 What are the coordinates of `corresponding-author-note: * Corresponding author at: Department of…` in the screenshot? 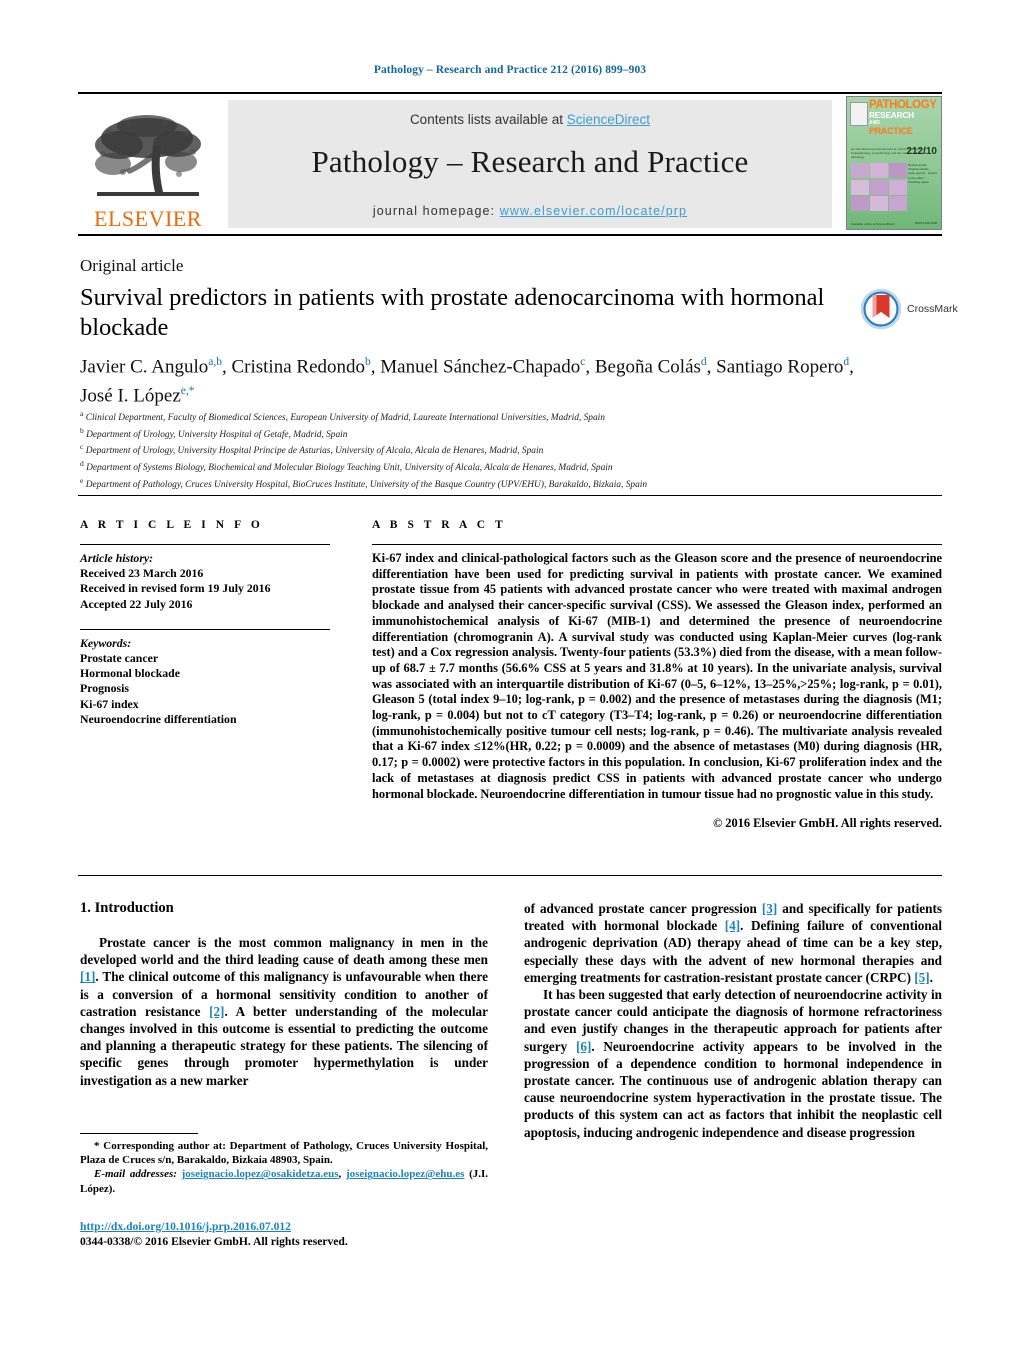 It's located at (284, 1153).